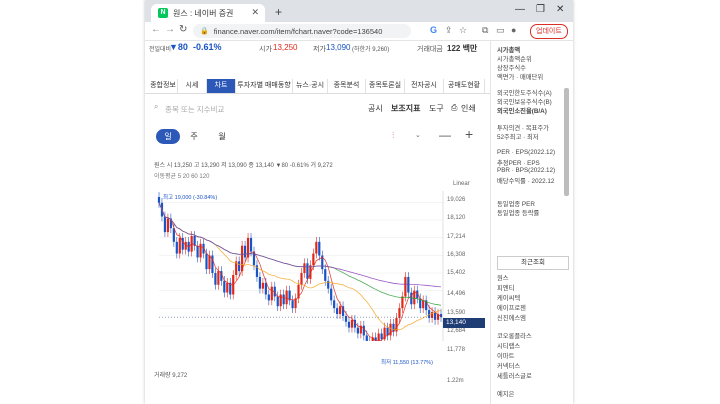 Image resolution: width=720 pixels, height=404 pixels. Describe the element at coordinates (455, 381) in the screenshot. I see `volume-axis-label: 1.22m` at that location.